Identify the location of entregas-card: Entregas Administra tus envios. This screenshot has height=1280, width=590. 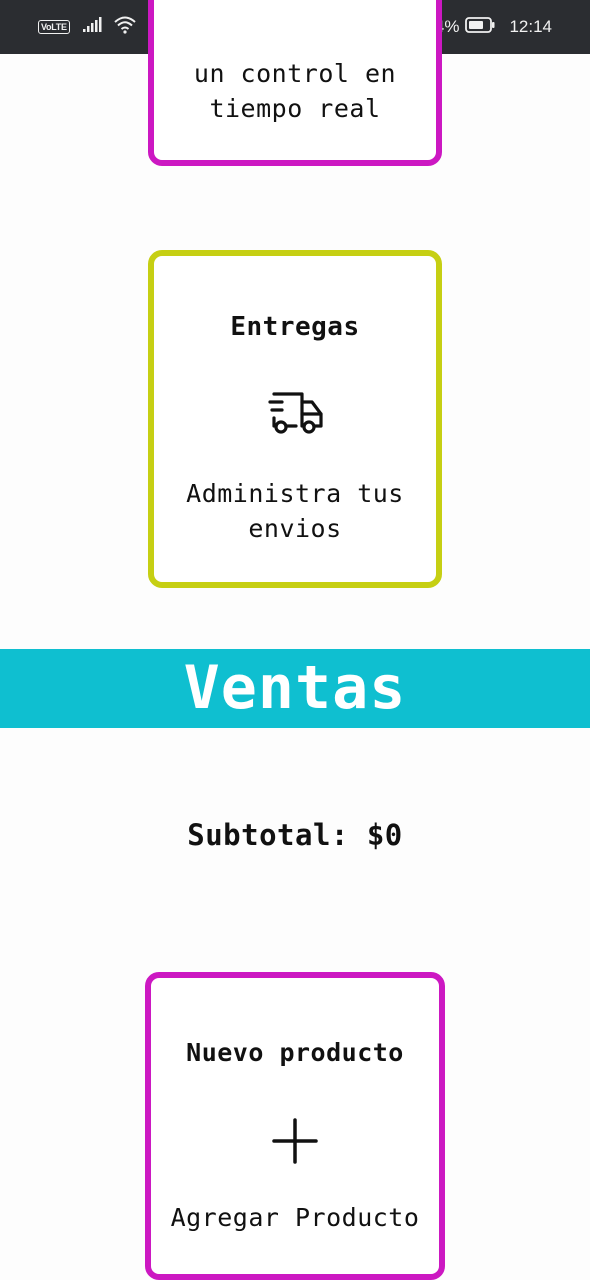
(295, 419).